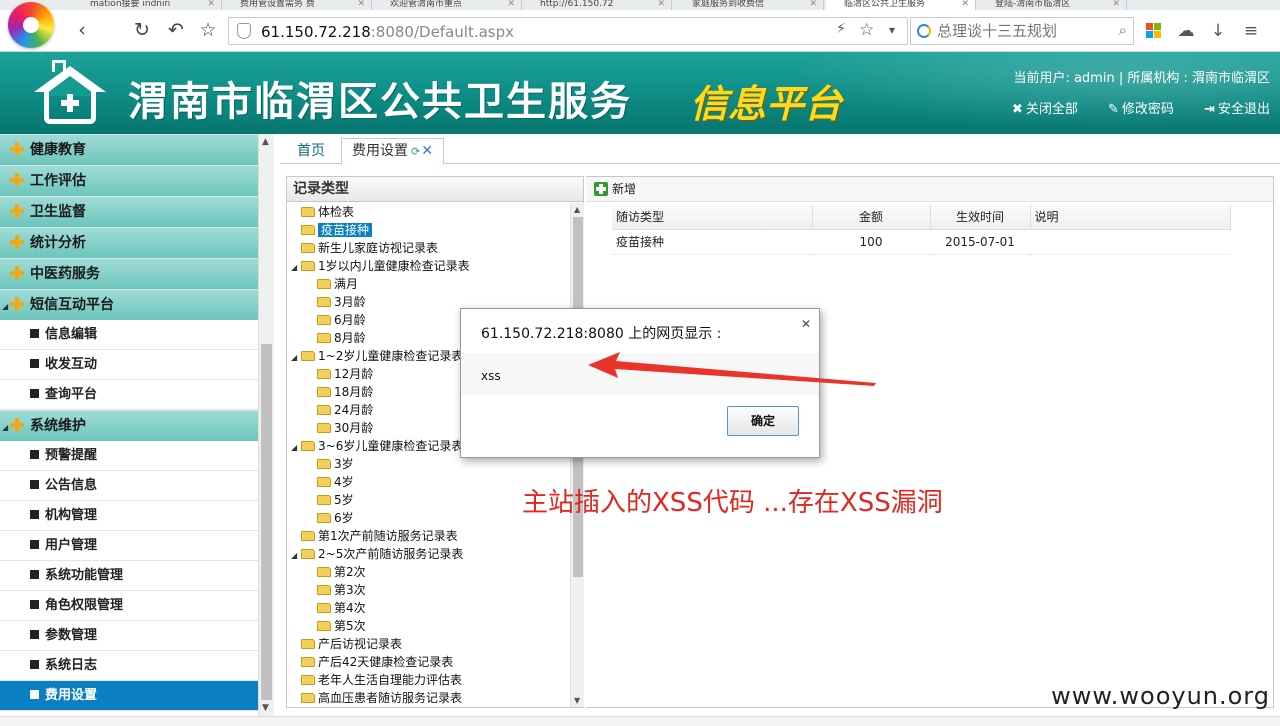 This screenshot has height=726, width=1280. What do you see at coordinates (712, 217) in the screenshot?
I see `column-header: 随访类型` at bounding box center [712, 217].